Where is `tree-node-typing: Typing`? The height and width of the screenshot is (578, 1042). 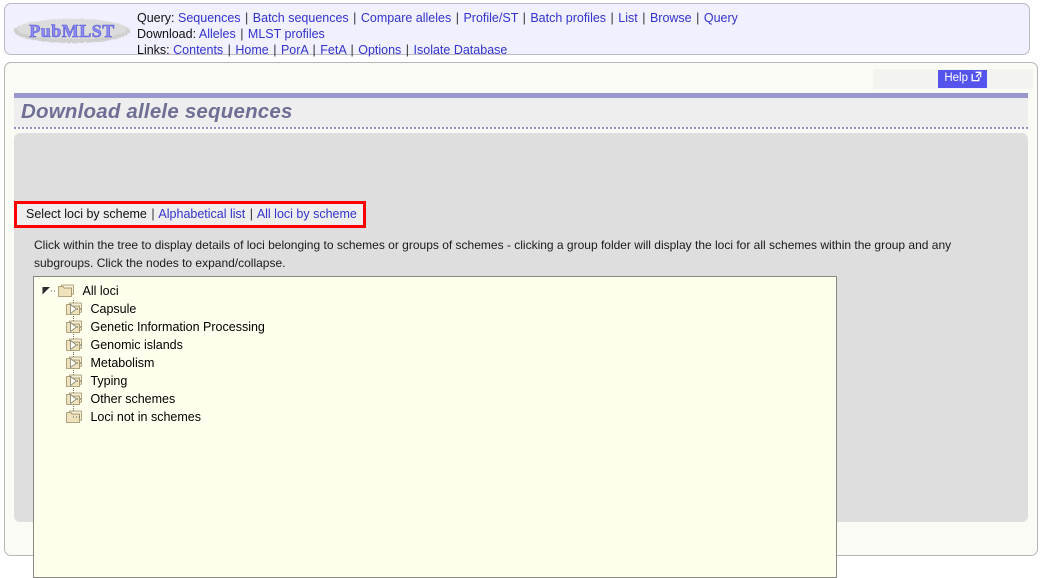 tree-node-typing: Typing is located at coordinates (430, 381).